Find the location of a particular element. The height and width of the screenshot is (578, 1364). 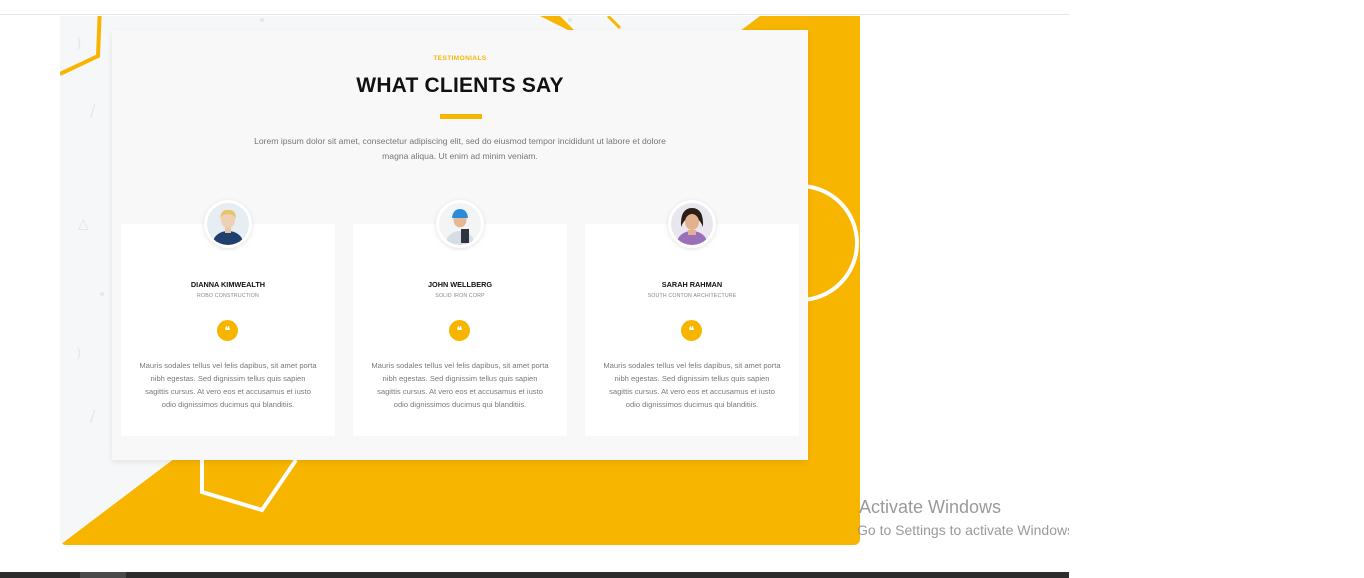

client-name: JOHN WELLBERG is located at coordinates (460, 284).